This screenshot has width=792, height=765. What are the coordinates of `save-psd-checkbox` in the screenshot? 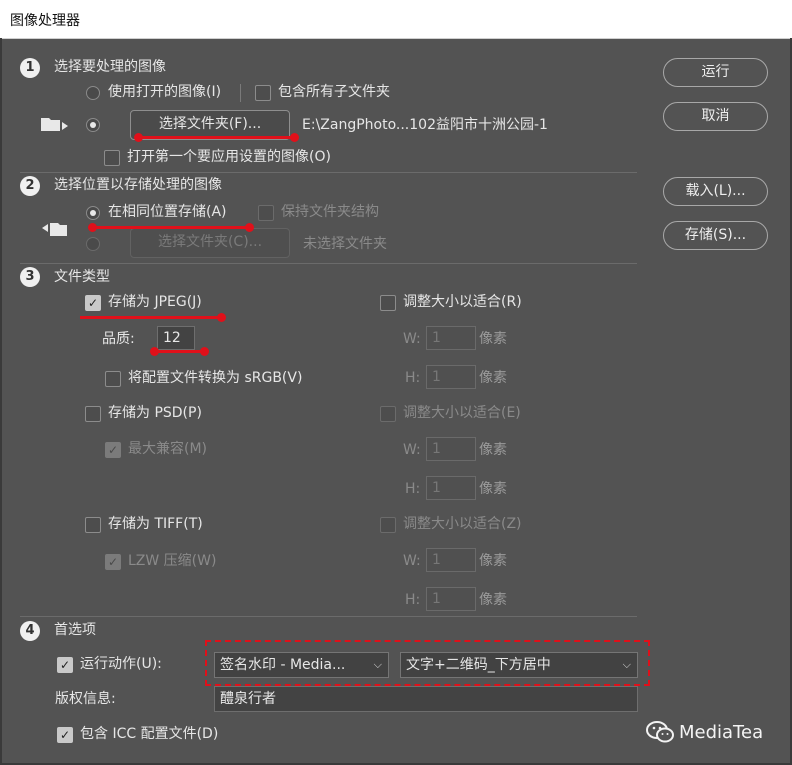 It's located at (93, 414).